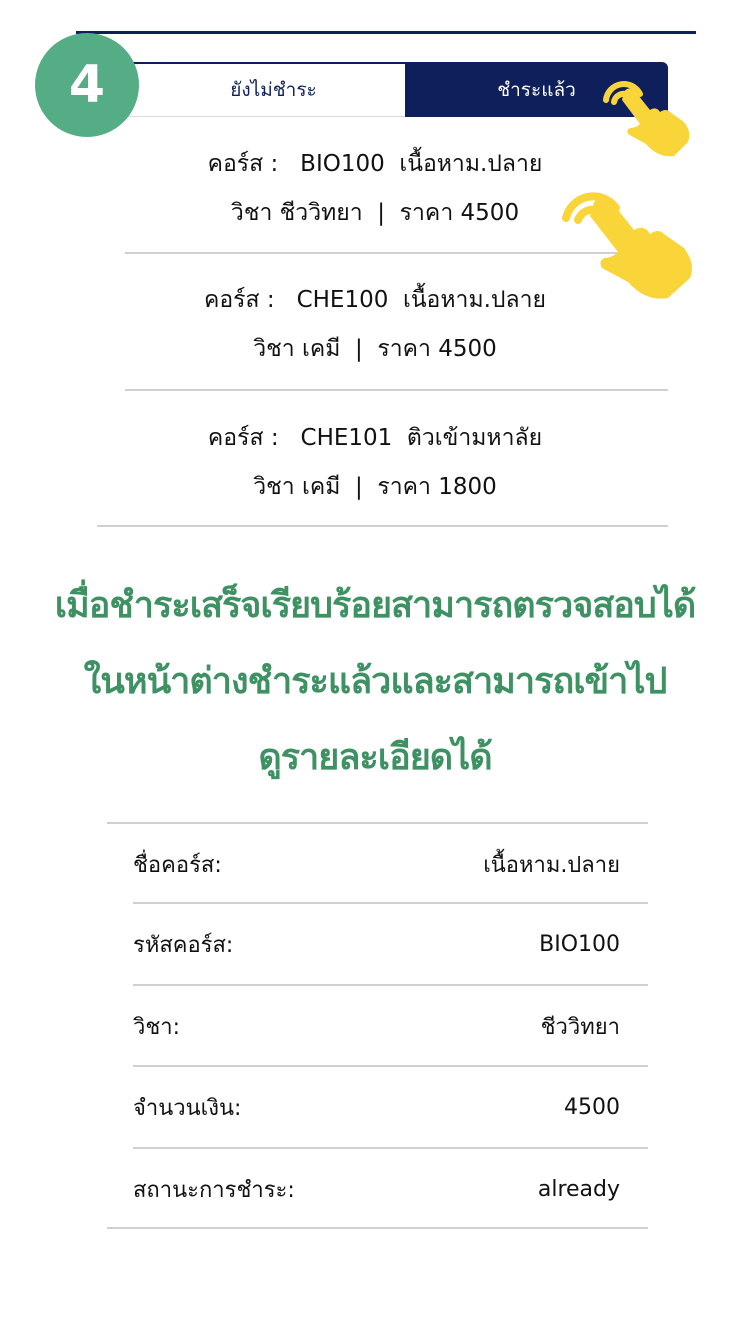  What do you see at coordinates (551, 865) in the screenshot?
I see `detail-value: เนื้อหาม.ปลาย` at bounding box center [551, 865].